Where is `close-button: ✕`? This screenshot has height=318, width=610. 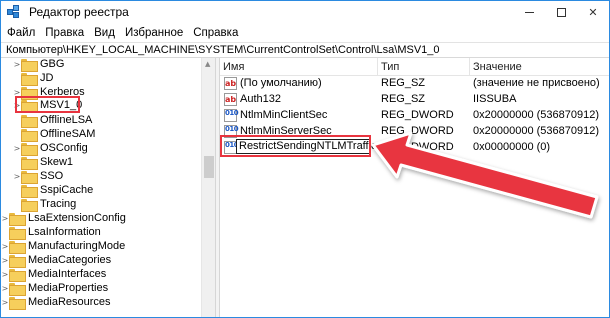
close-button: ✕ is located at coordinates (593, 12).